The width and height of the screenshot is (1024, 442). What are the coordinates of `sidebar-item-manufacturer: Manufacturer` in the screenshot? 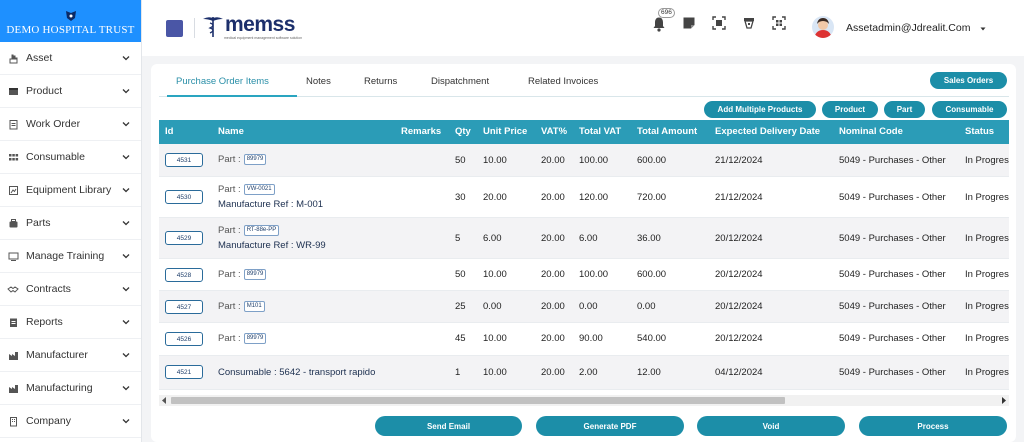 It's located at (70, 355).